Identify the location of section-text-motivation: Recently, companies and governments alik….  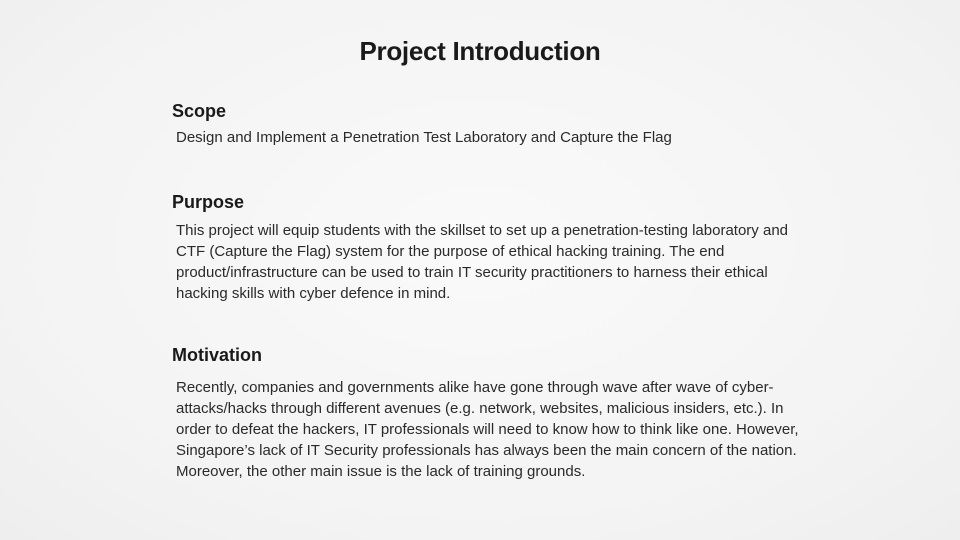
(487, 429).